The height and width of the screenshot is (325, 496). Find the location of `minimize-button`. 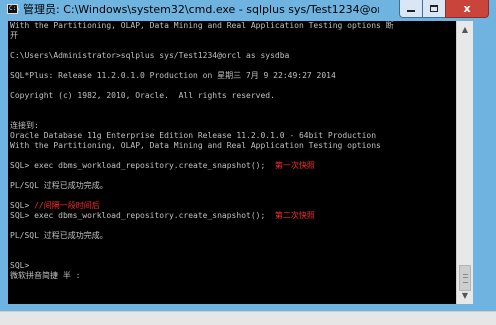

minimize-button is located at coordinates (411, 9).